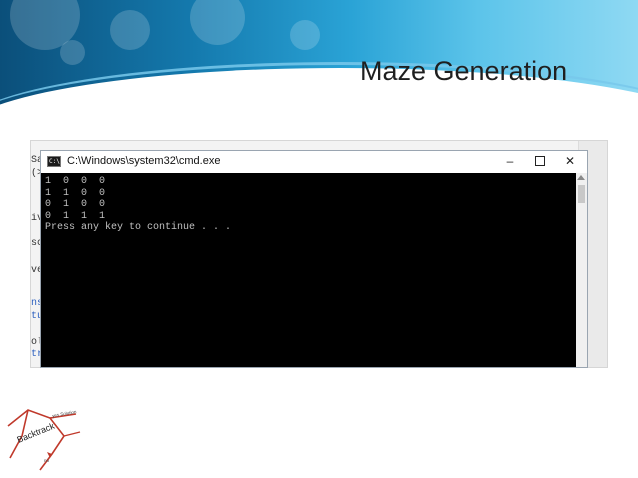  What do you see at coordinates (314, 162) in the screenshot?
I see `cmd-titlebar: C:\ C:\Windows\system32\cmd.exe – ✕` at bounding box center [314, 162].